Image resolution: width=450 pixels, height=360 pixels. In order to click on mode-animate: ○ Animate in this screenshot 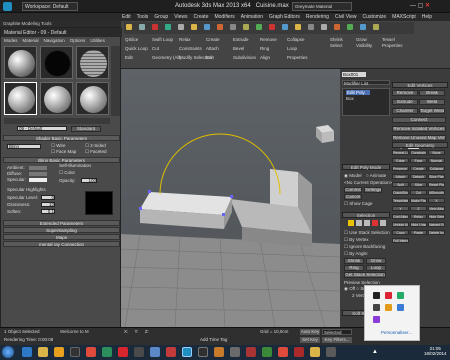, I will do `click(376, 175)`.